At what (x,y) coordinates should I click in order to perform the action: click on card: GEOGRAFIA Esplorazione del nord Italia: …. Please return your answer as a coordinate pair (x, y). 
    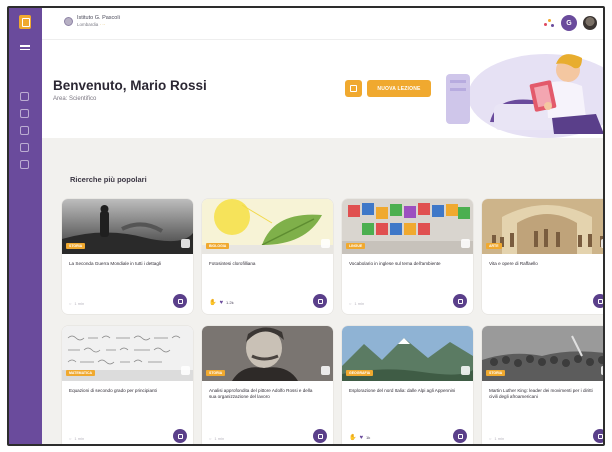
    Looking at the image, I should click on (407, 385).